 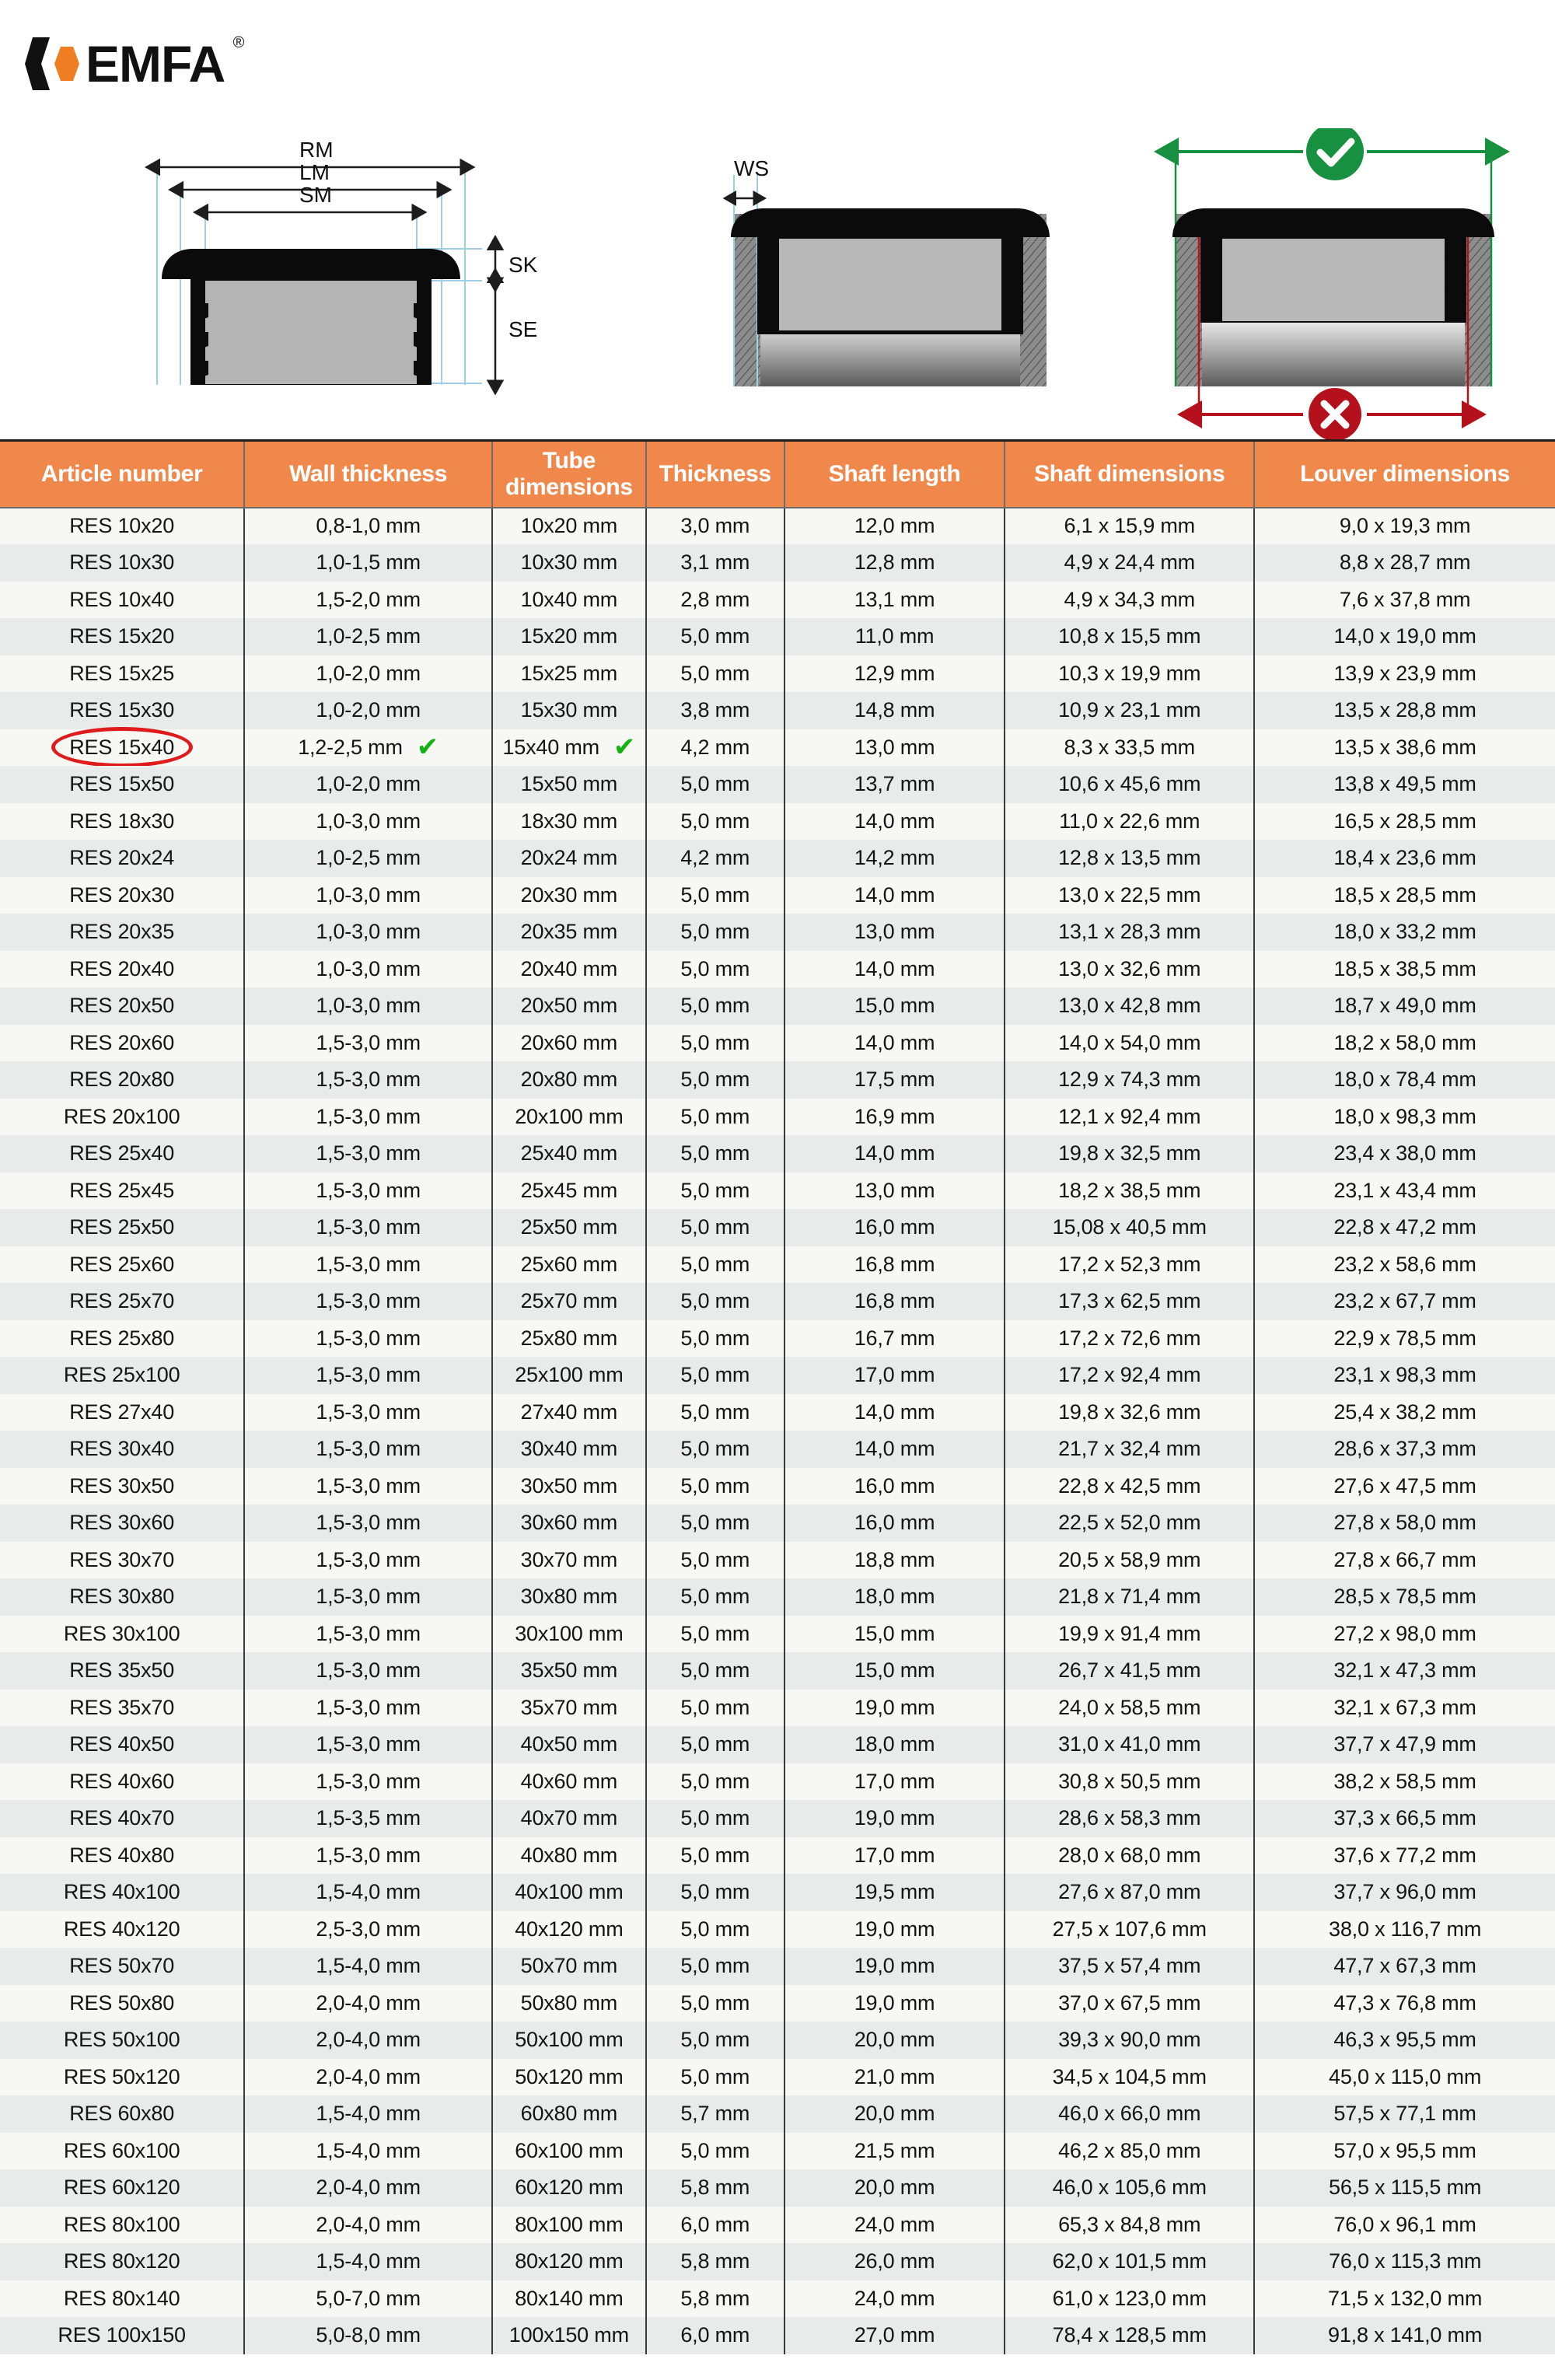 What do you see at coordinates (123, 1634) in the screenshot?
I see `cell-article-number: RES 30x100` at bounding box center [123, 1634].